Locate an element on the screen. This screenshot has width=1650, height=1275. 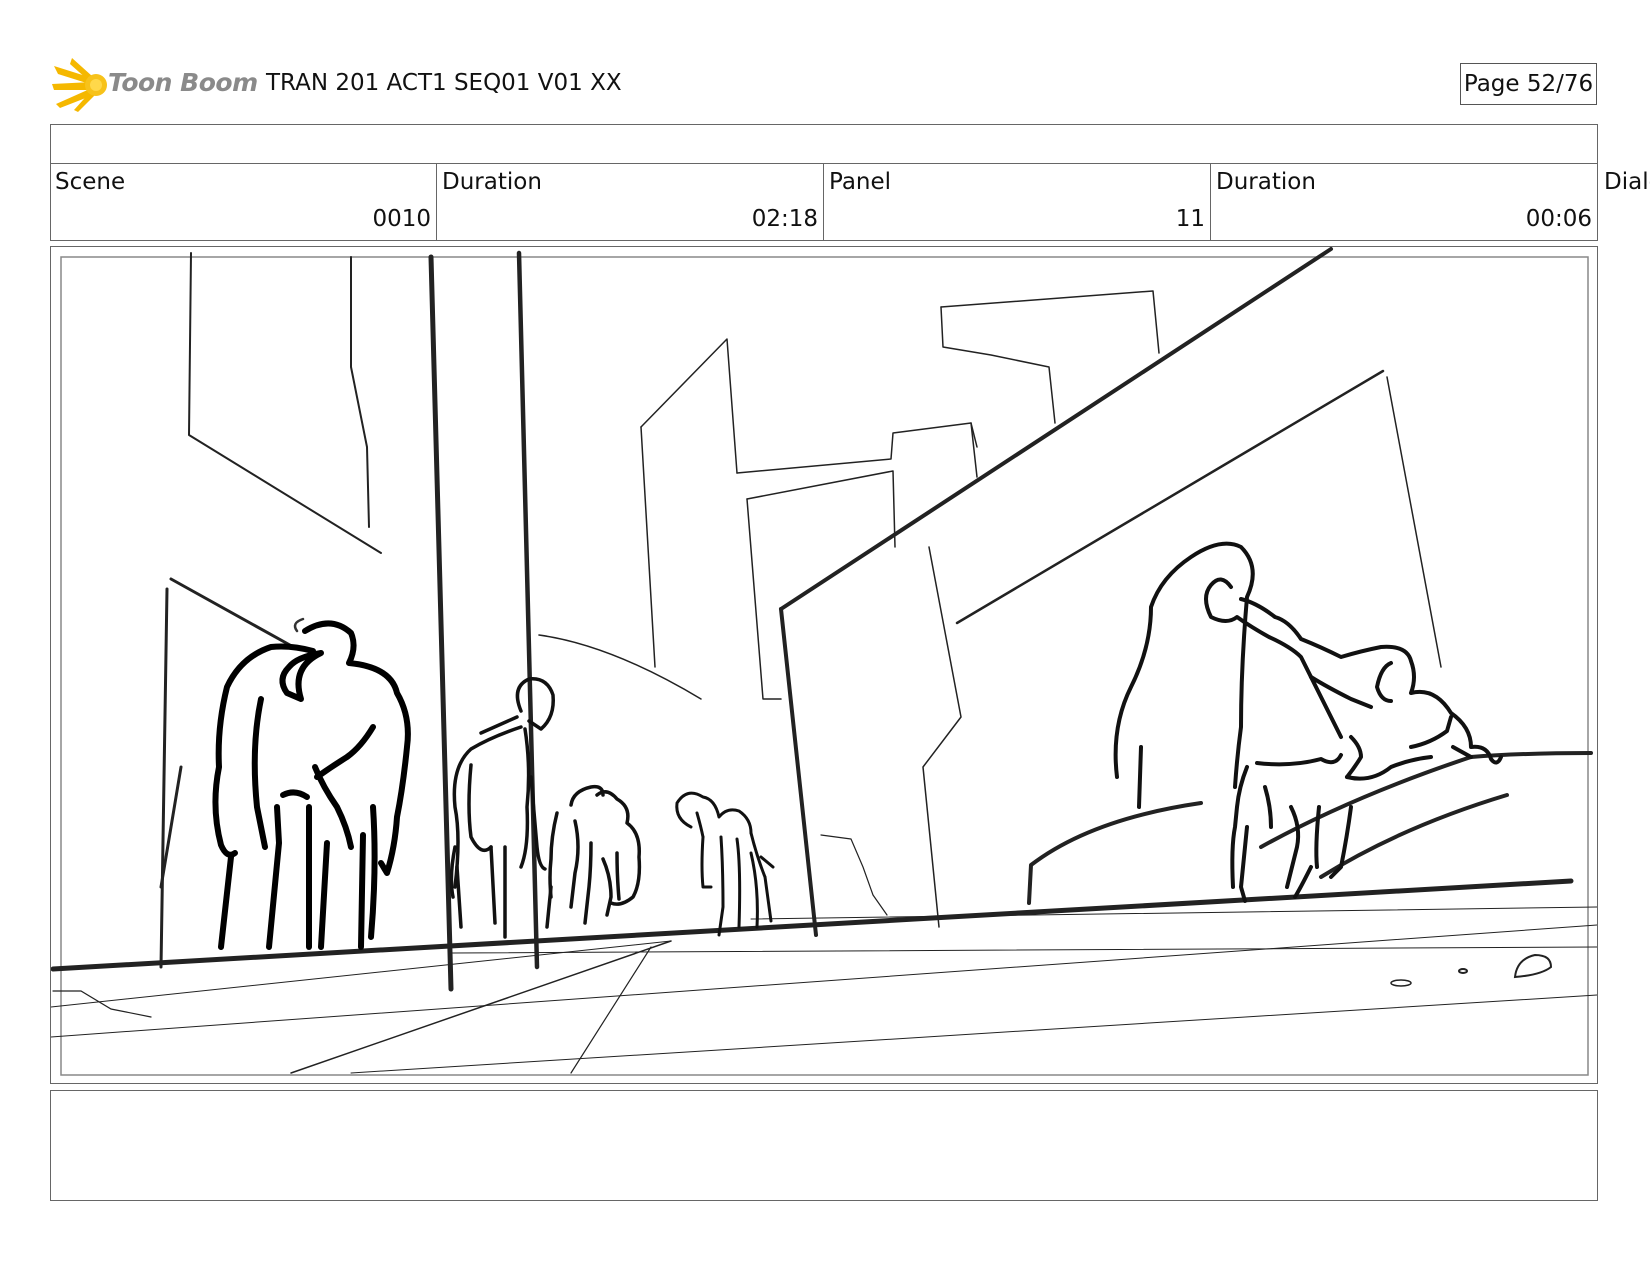
dialog-label: Dialo is located at coordinates (1627, 182).